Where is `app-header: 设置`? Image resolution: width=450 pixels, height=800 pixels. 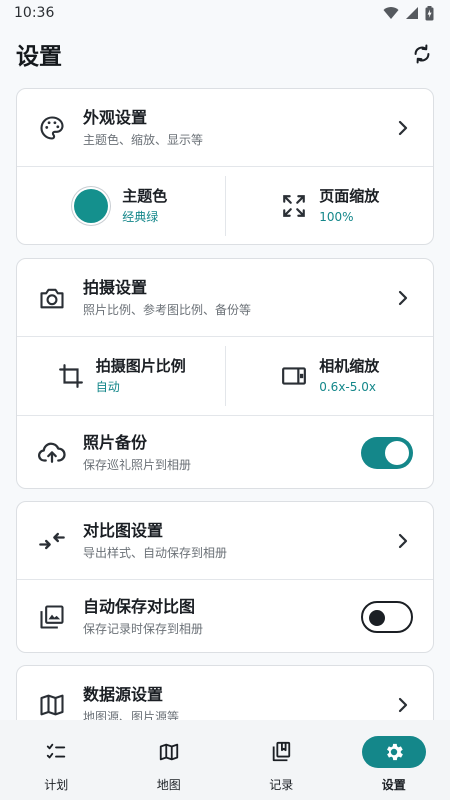
app-header: 设置 is located at coordinates (225, 54).